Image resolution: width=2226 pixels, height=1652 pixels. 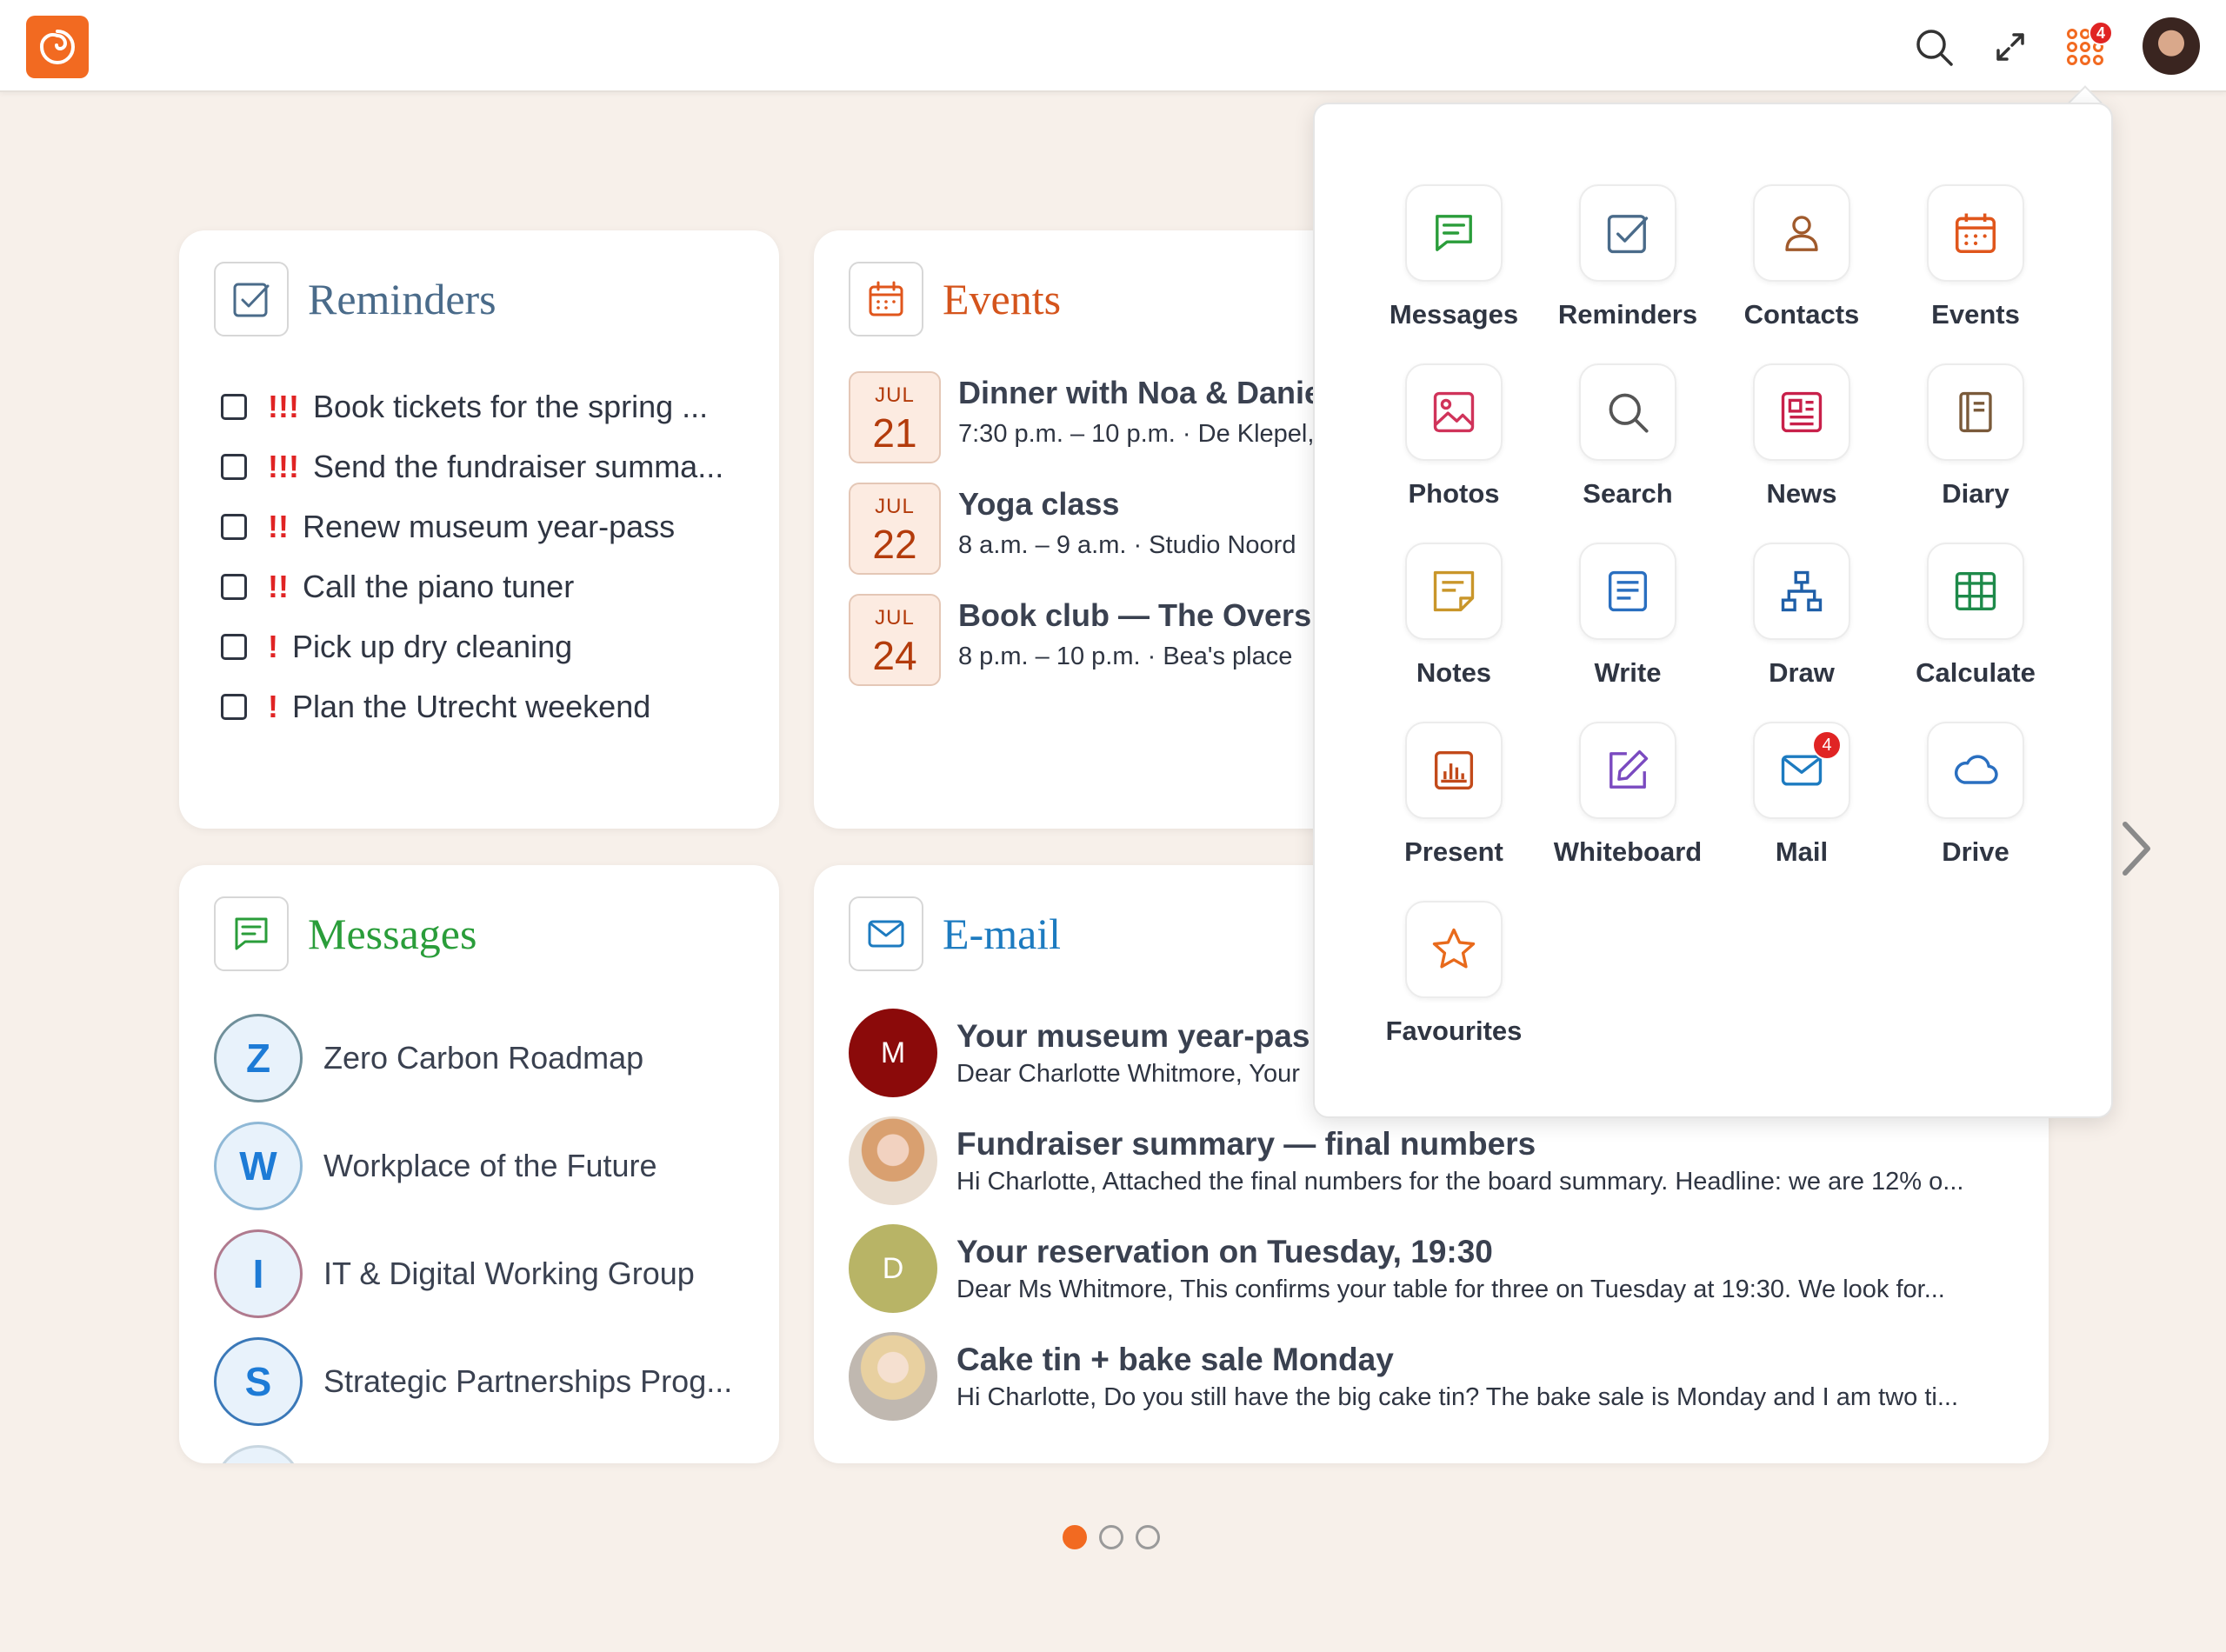 What do you see at coordinates (438, 586) in the screenshot?
I see `reminder-text: Call the piano tuner` at bounding box center [438, 586].